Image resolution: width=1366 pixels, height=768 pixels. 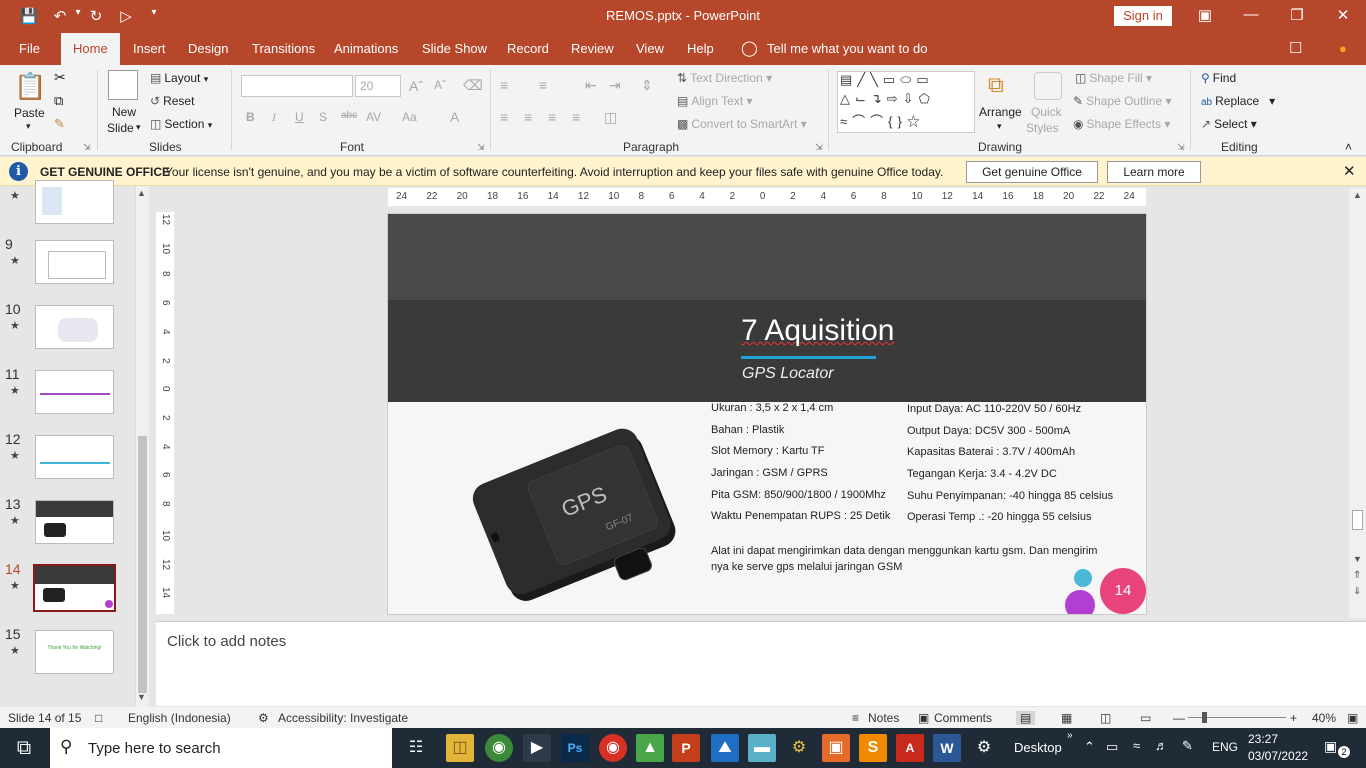 I want to click on numbering-icon: ≡, so click(x=543, y=85).